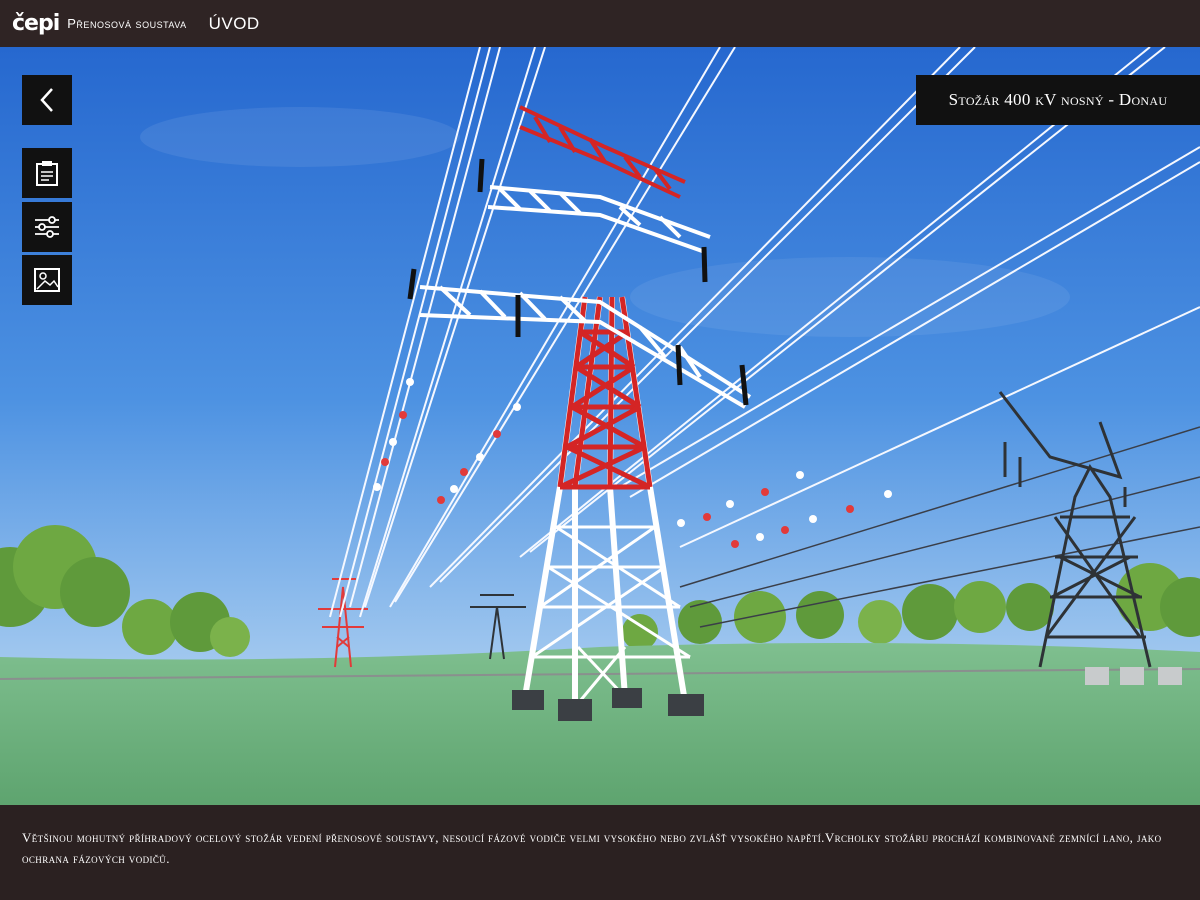 This screenshot has width=1200, height=900. Describe the element at coordinates (300, 137) in the screenshot. I see `cloud` at that location.